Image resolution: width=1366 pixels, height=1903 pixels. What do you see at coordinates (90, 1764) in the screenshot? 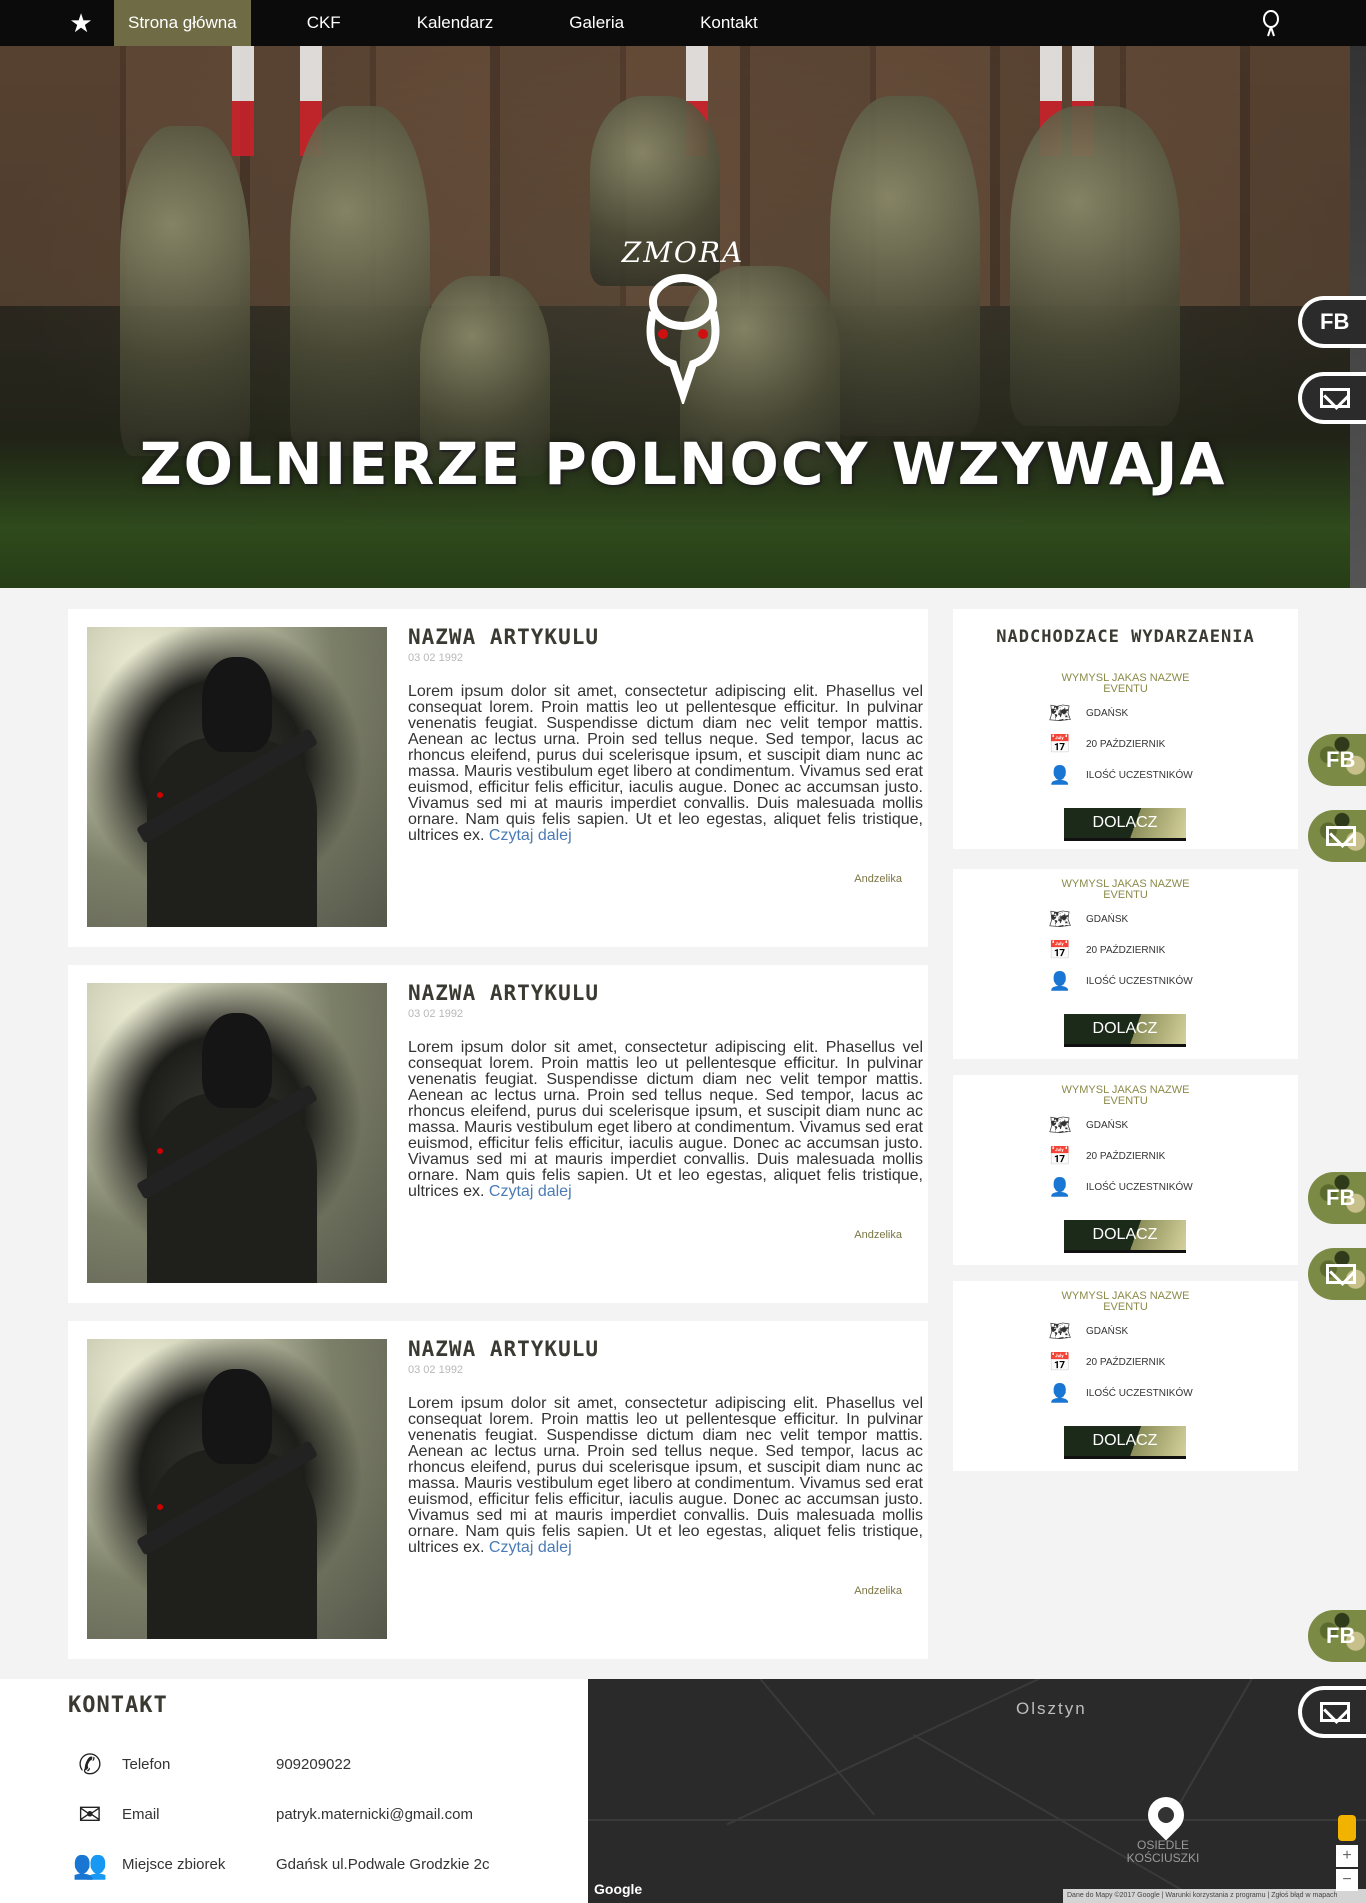
I see `phone-icon: ✆` at bounding box center [90, 1764].